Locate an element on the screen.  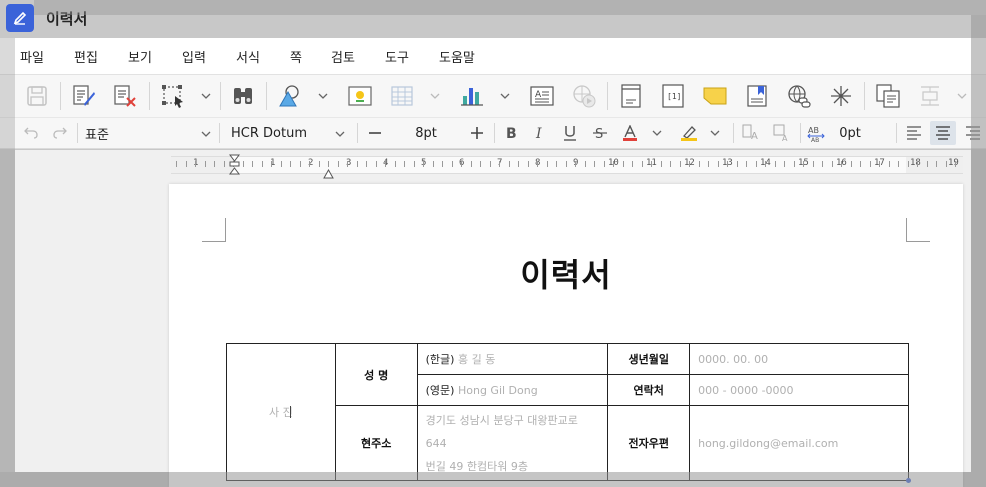
strikethrough-icon: S is located at coordinates (600, 133).